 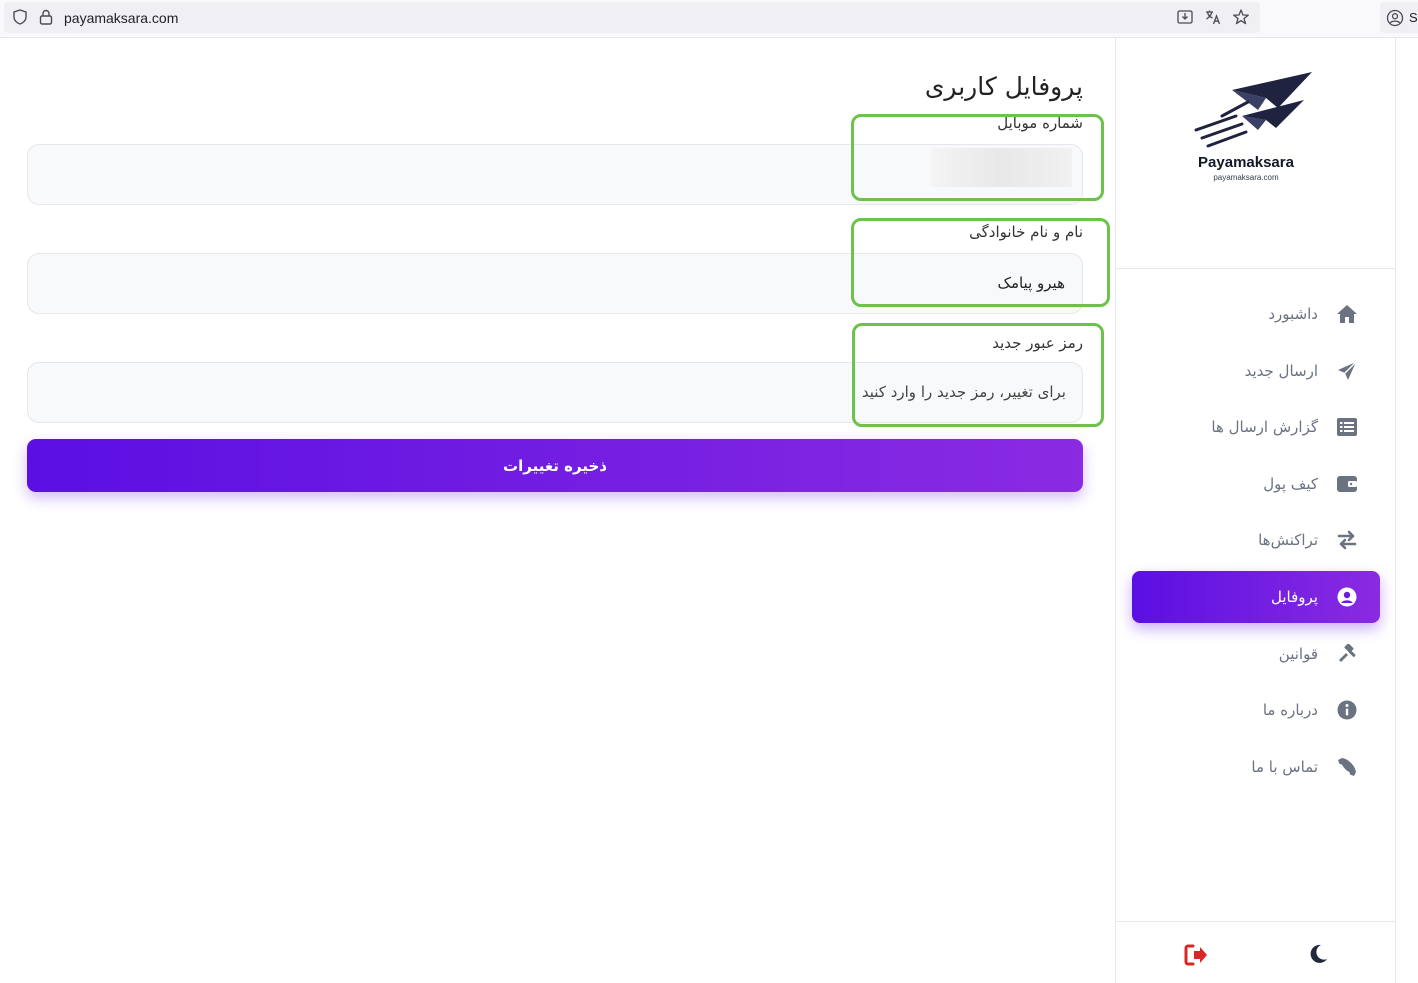 What do you see at coordinates (555, 283) in the screenshot?
I see `fullname-field: هیرو پیامک` at bounding box center [555, 283].